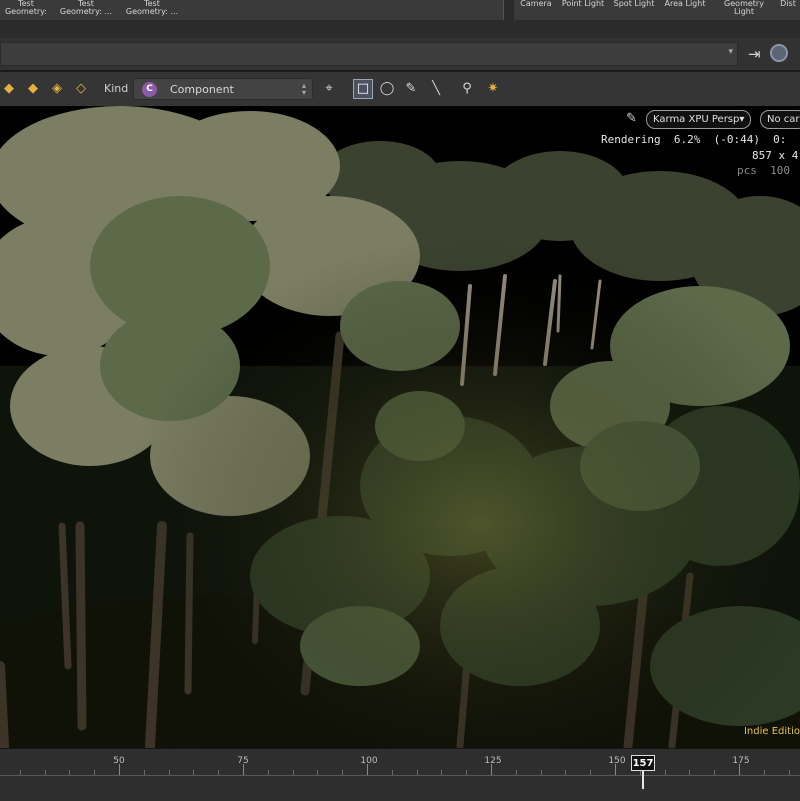  I want to click on hierarchy-icon: ◇, so click(81, 89).